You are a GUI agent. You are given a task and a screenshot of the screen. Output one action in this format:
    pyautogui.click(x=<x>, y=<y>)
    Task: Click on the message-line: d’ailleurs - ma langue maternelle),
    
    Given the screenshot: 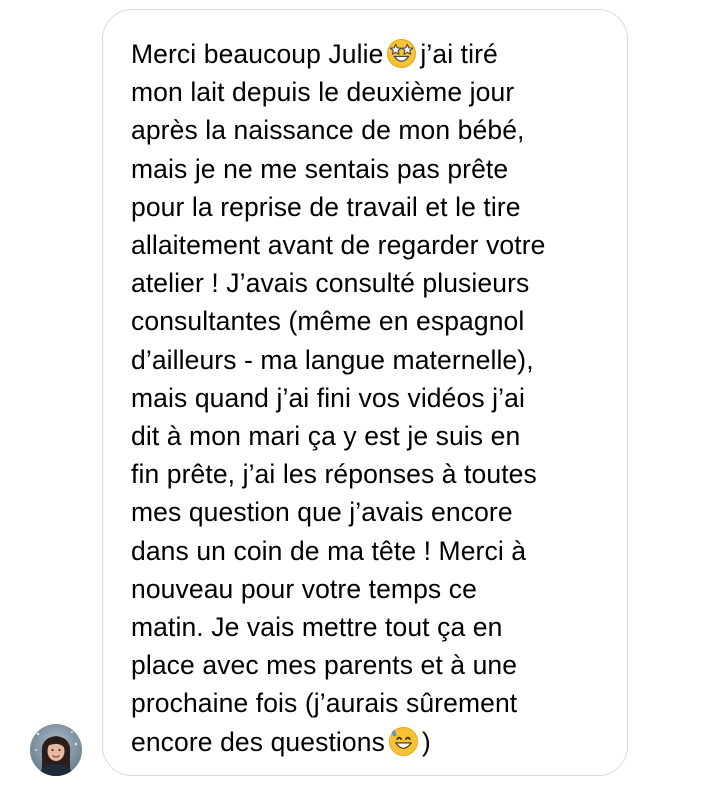 What is the action you would take?
    pyautogui.click(x=332, y=359)
    